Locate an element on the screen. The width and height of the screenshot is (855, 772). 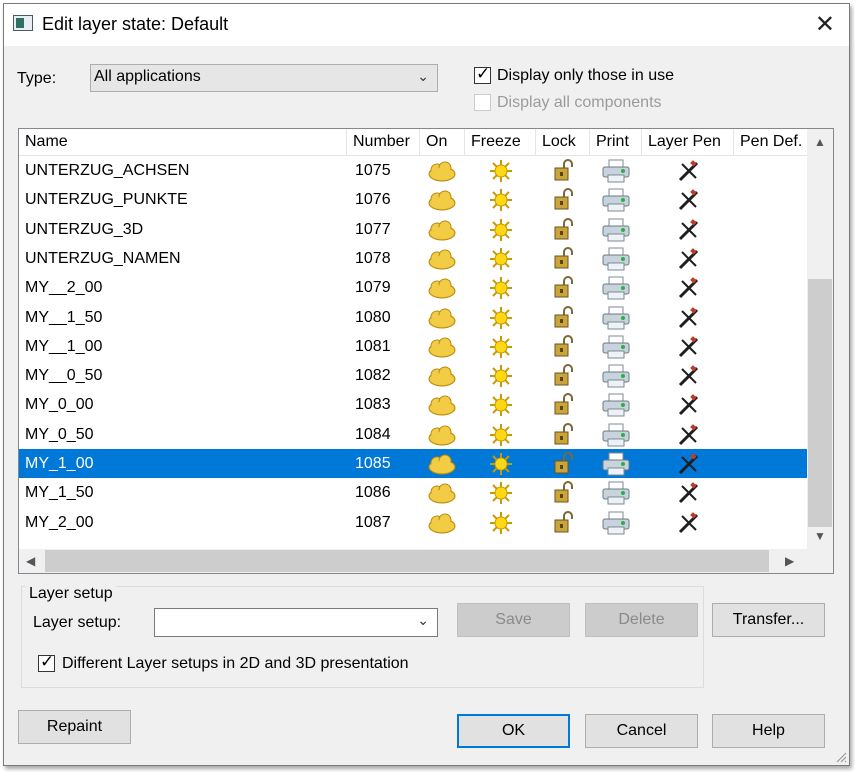
layer-setup-select: ⌄ is located at coordinates (296, 622).